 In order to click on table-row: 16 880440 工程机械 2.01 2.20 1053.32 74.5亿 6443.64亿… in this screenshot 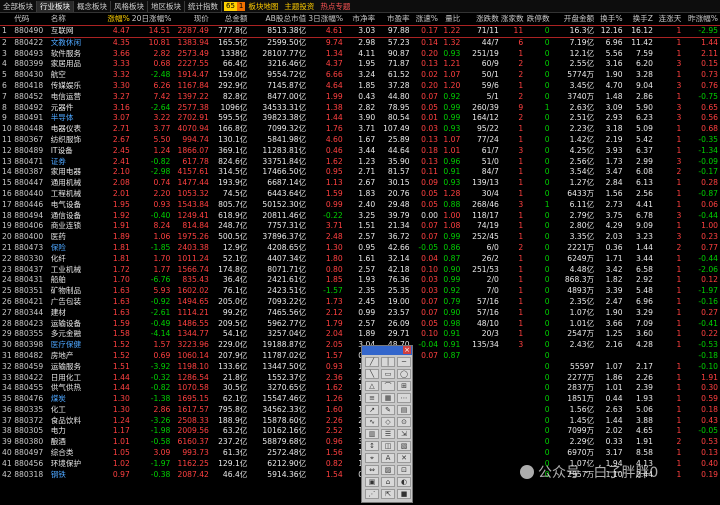, I will do `click(360, 194)`.